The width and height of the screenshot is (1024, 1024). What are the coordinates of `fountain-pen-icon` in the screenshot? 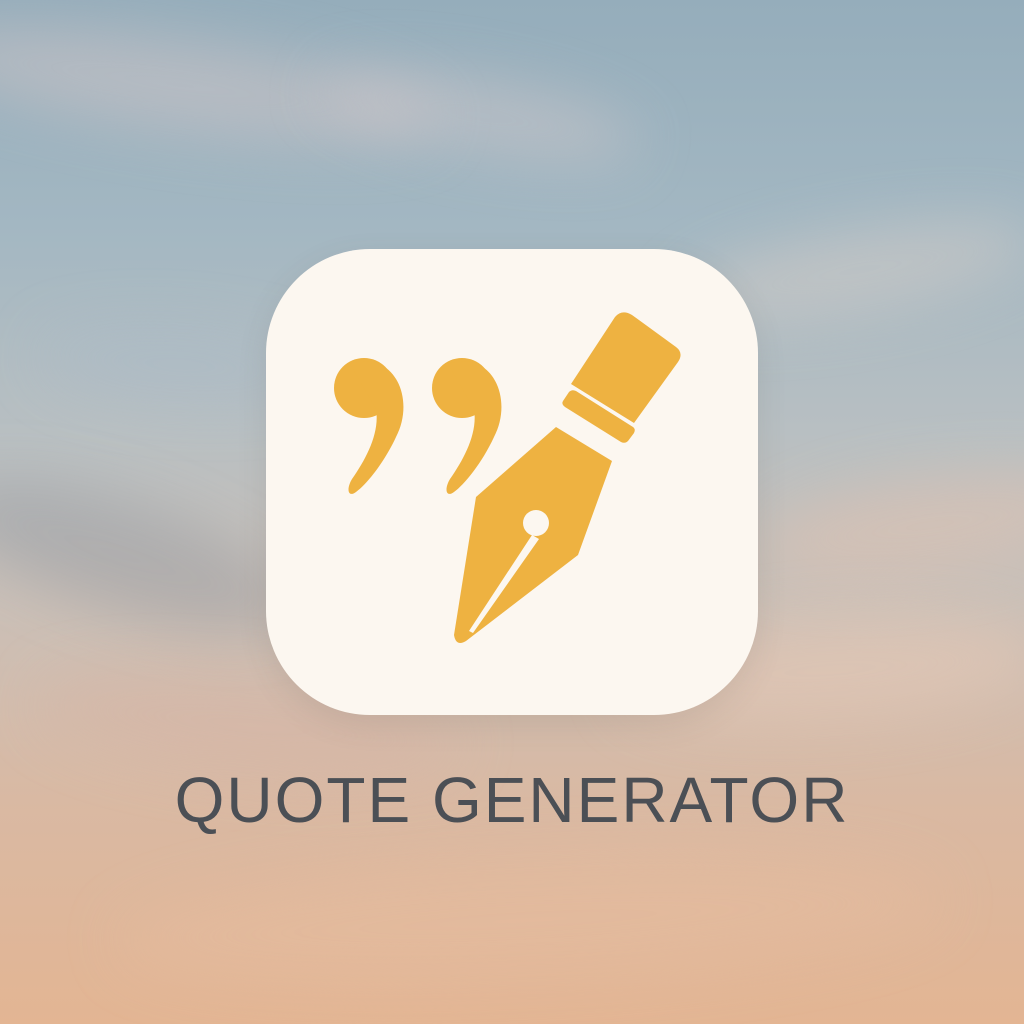 It's located at (567, 477).